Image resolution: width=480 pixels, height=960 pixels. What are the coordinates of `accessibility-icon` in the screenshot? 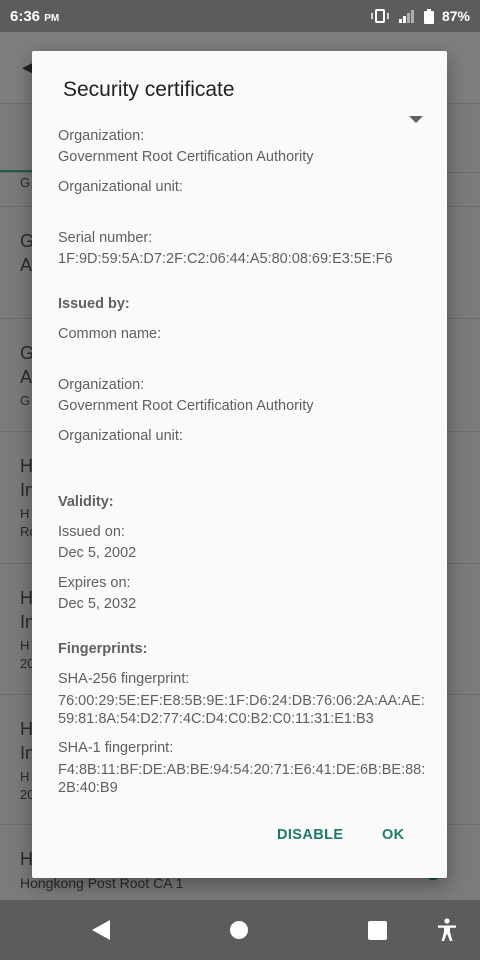 It's located at (447, 930).